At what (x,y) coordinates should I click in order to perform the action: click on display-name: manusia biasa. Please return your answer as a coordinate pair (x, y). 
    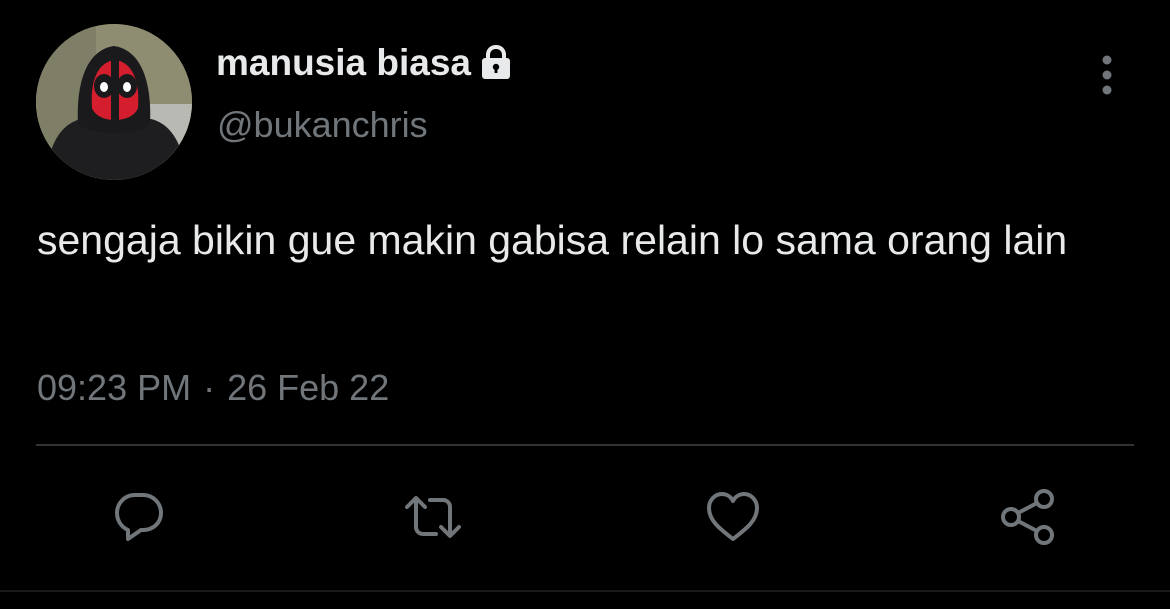
    Looking at the image, I should click on (365, 63).